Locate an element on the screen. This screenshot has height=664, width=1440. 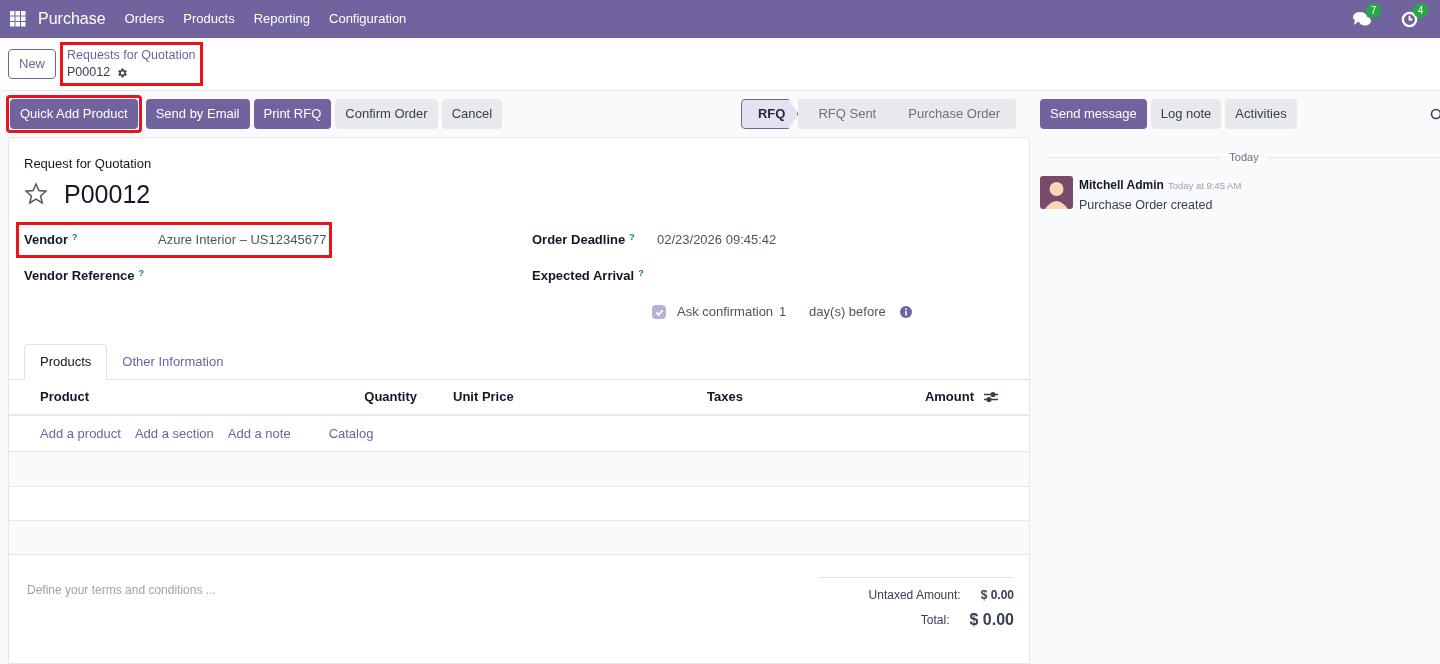
field-label: Order Deadline $^{?}$ is located at coordinates (584, 240).